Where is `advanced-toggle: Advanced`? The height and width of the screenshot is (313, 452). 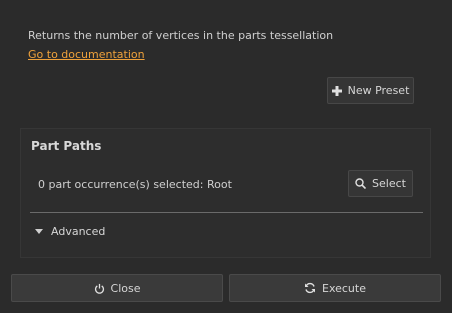 advanced-toggle: Advanced is located at coordinates (70, 231).